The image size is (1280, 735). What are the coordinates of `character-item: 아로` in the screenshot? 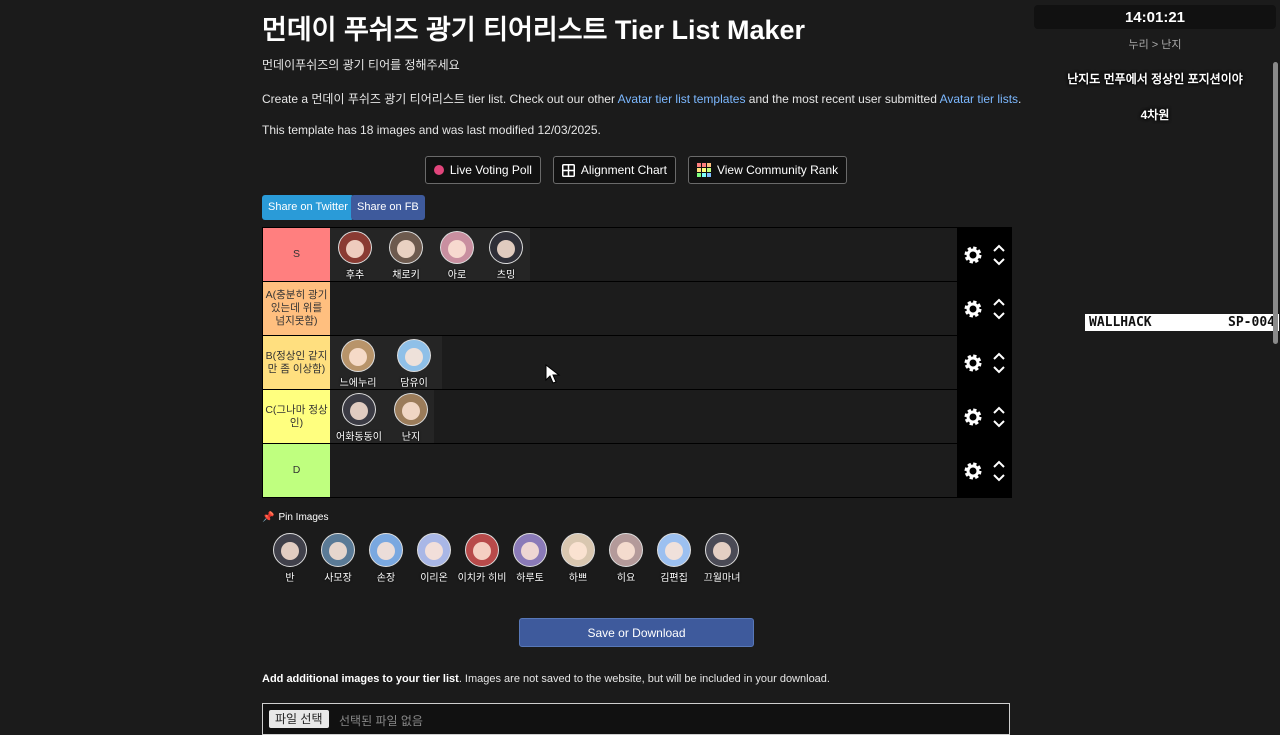 It's located at (457, 254).